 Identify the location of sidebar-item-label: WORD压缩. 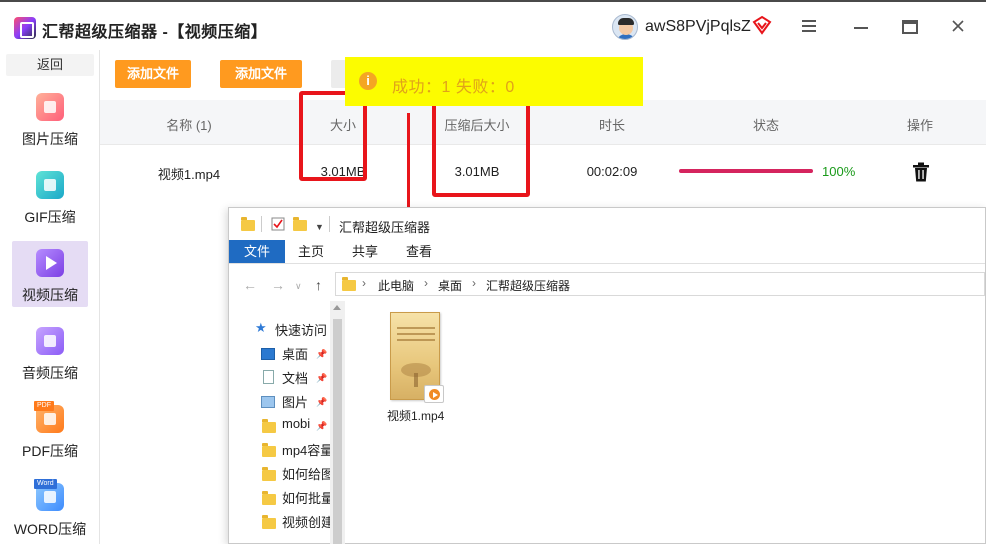
(50, 529).